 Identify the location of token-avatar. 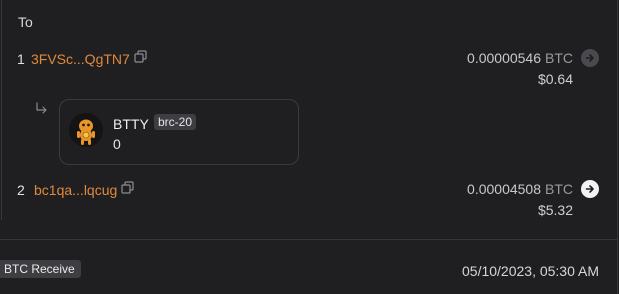
(86, 130).